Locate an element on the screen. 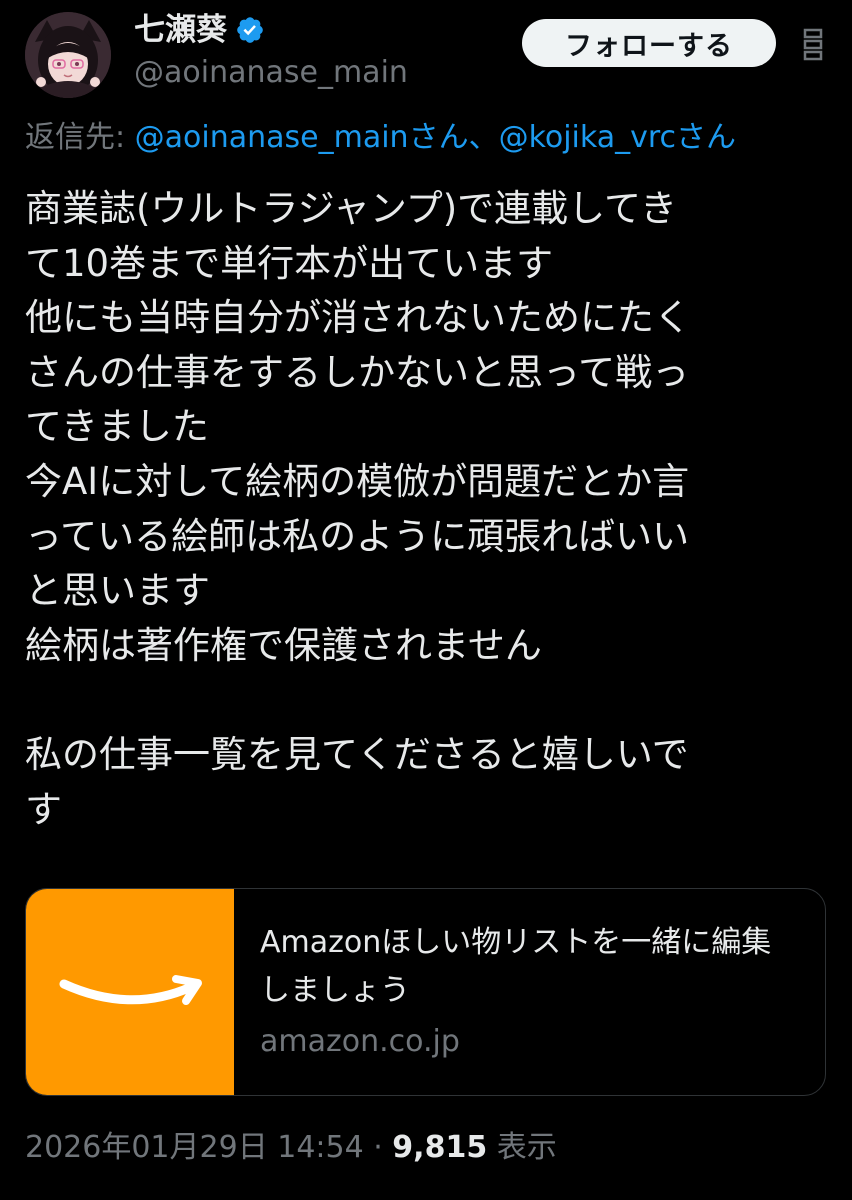 This screenshot has width=852, height=1200. follow-button: フォローする is located at coordinates (649, 43).